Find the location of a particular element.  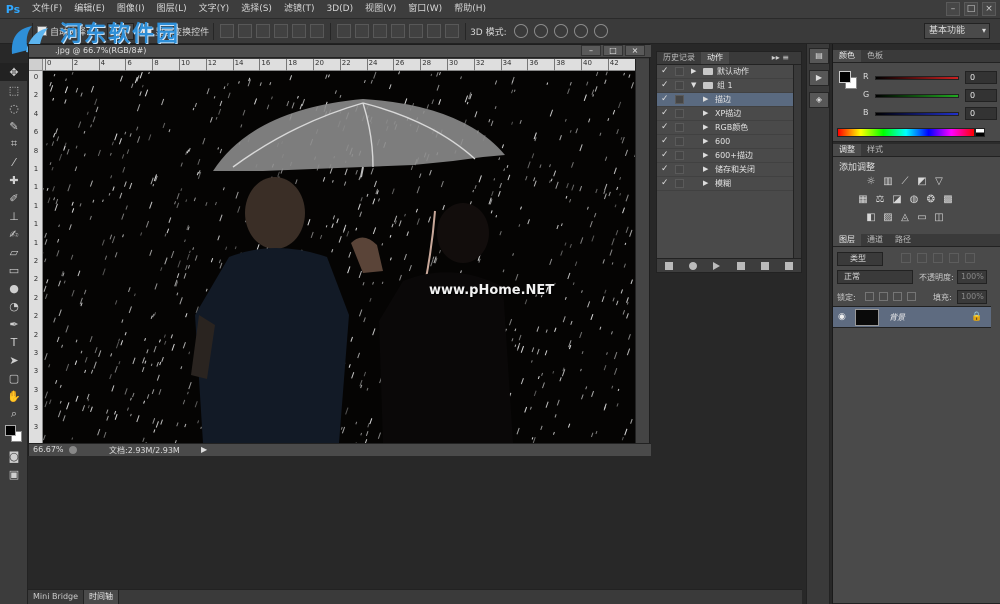

distribute-vcenter-icon is located at coordinates (362, 31).